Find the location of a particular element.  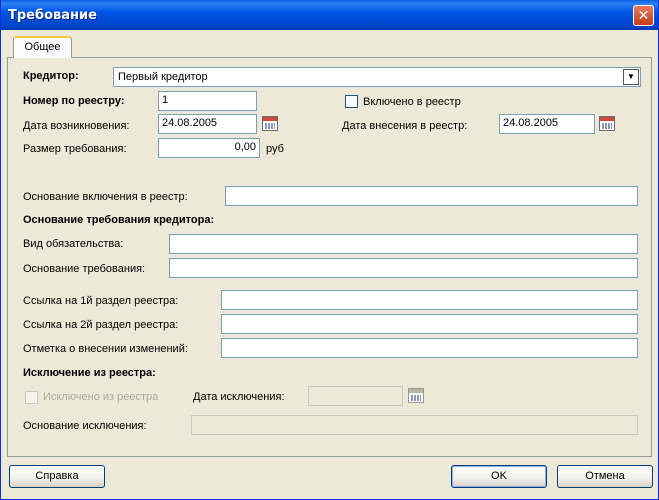

inclusion-basis-field is located at coordinates (431, 196).